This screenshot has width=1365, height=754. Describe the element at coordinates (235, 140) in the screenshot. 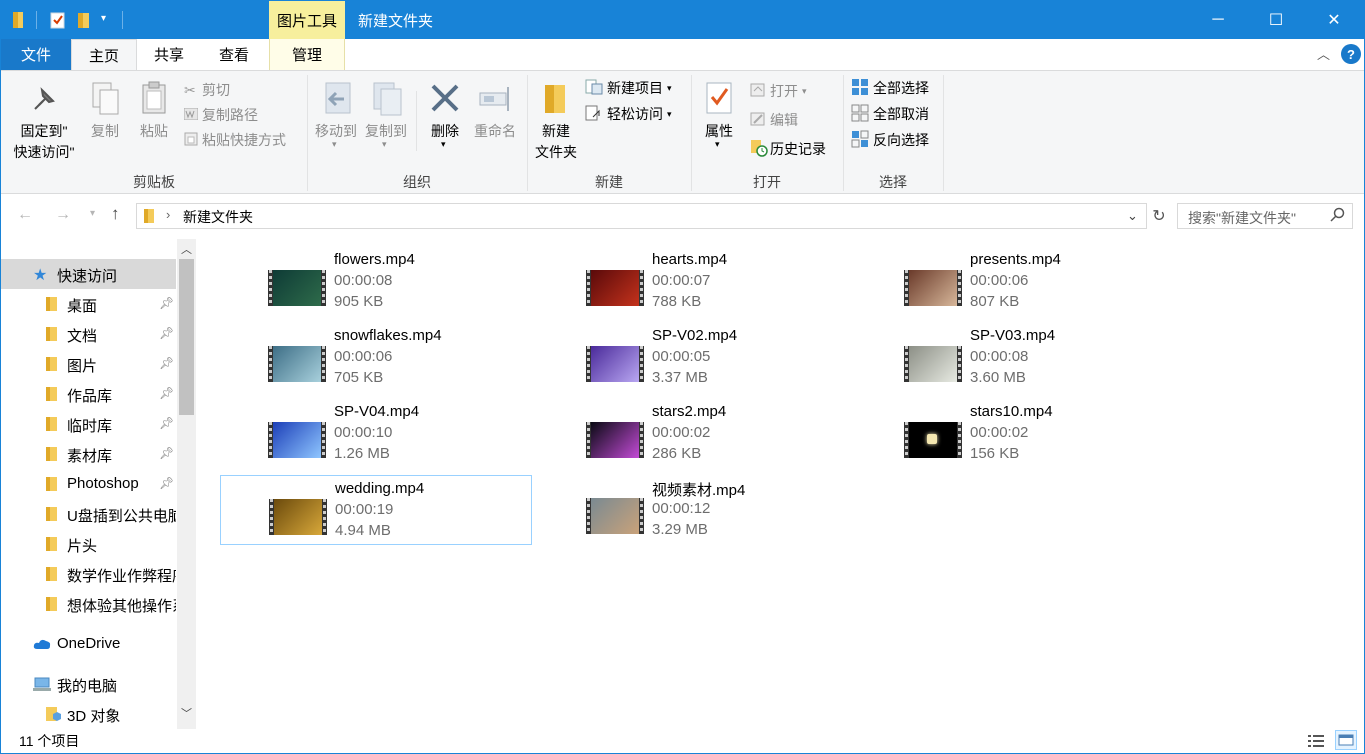

I see `paste-shortcut-button: 粘贴快捷方式` at that location.